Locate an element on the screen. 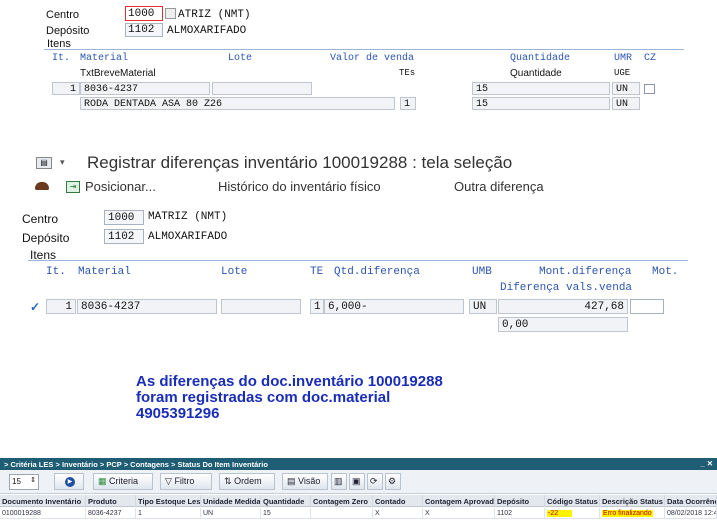  row-qtd-diferenca: 6,000- is located at coordinates (394, 306).